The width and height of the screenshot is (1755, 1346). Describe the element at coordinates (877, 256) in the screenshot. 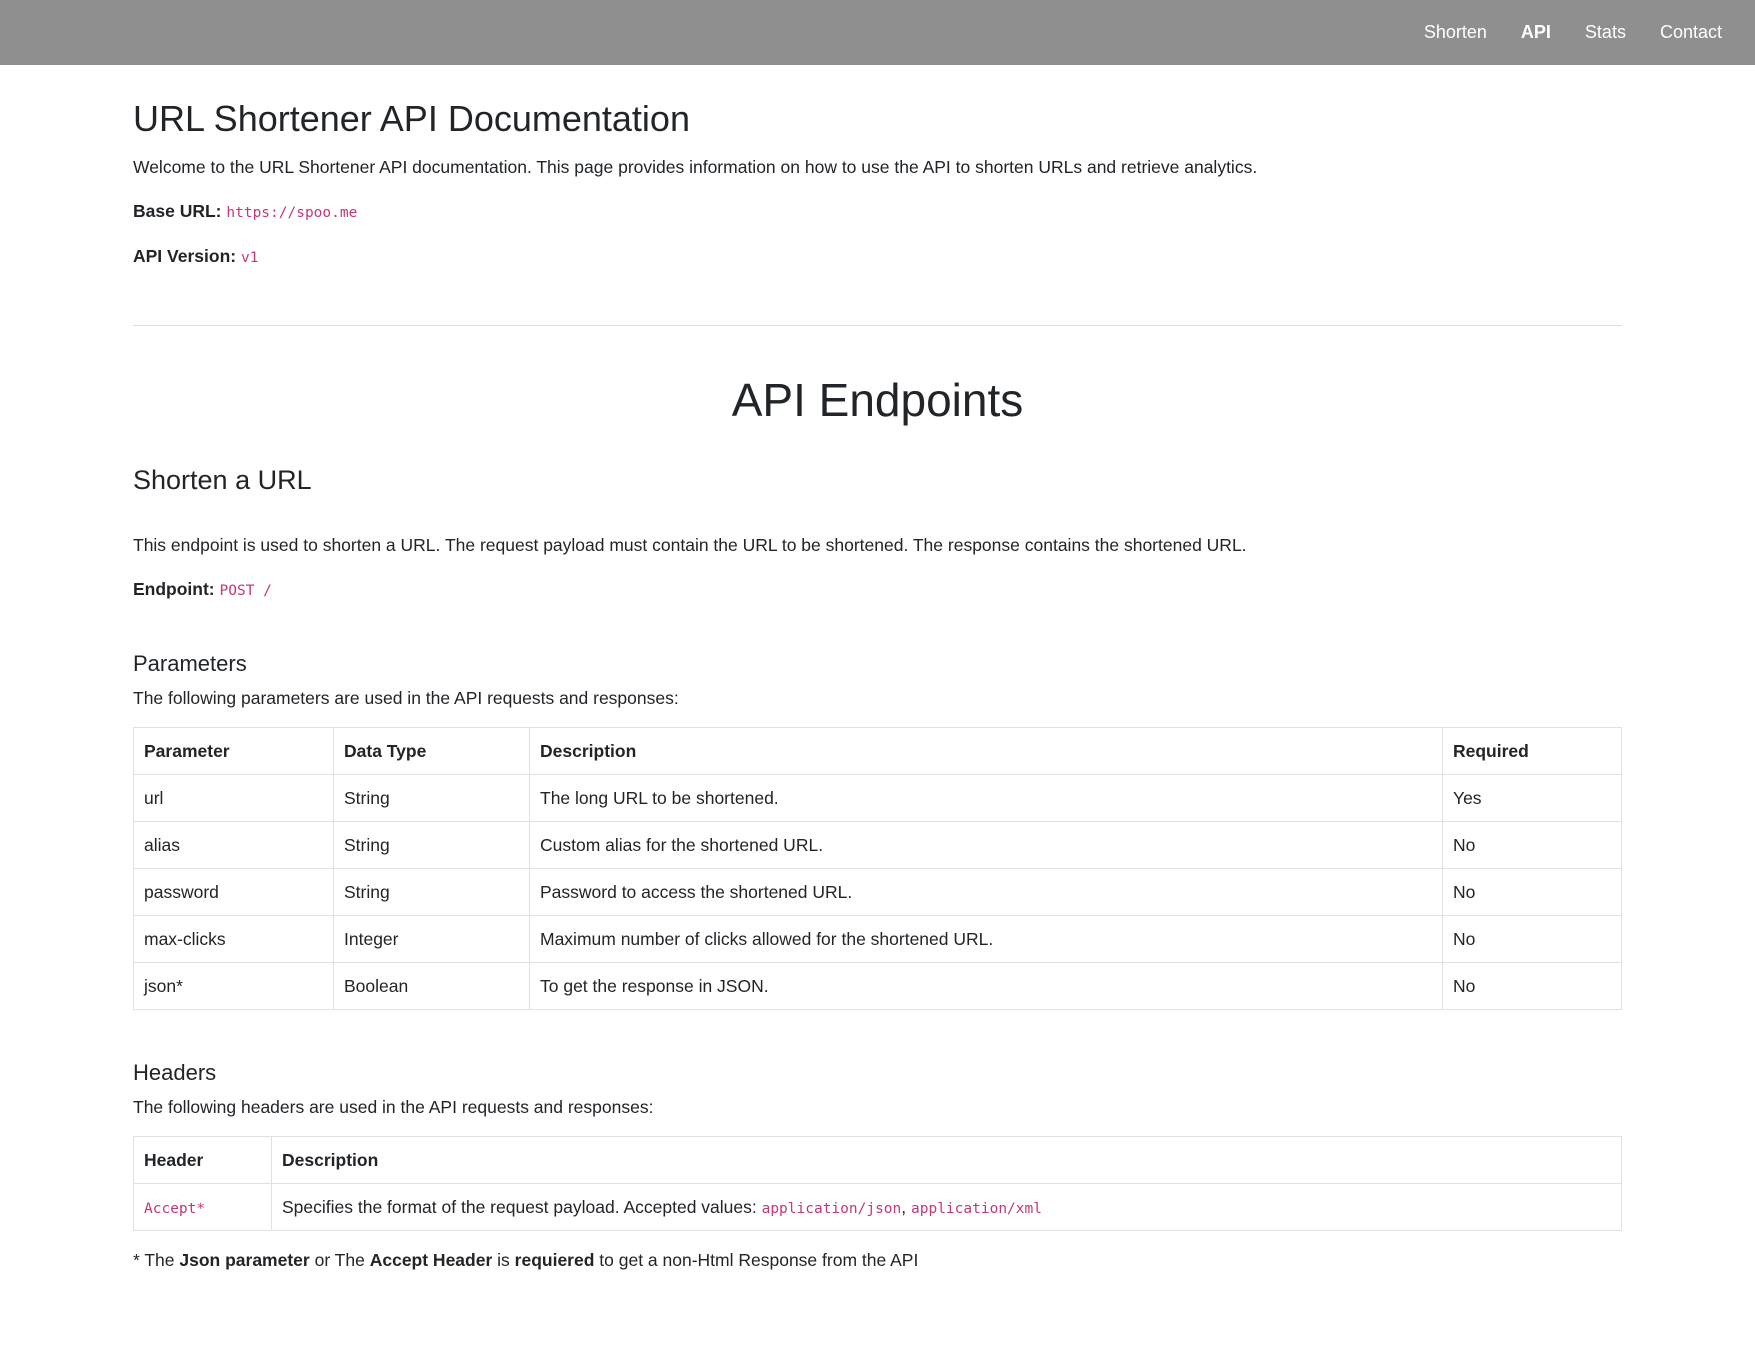

I see `api-version-line: API Version: v1` at that location.